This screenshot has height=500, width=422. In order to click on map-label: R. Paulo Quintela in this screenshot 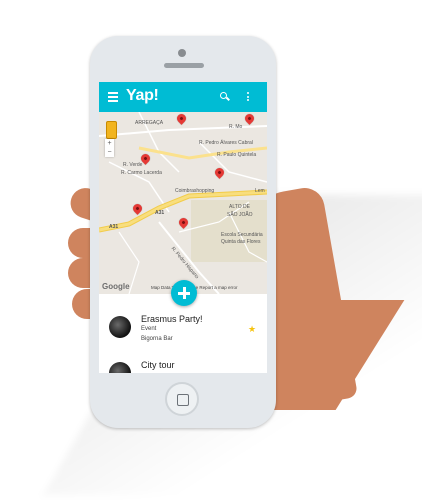, I will do `click(237, 155)`.